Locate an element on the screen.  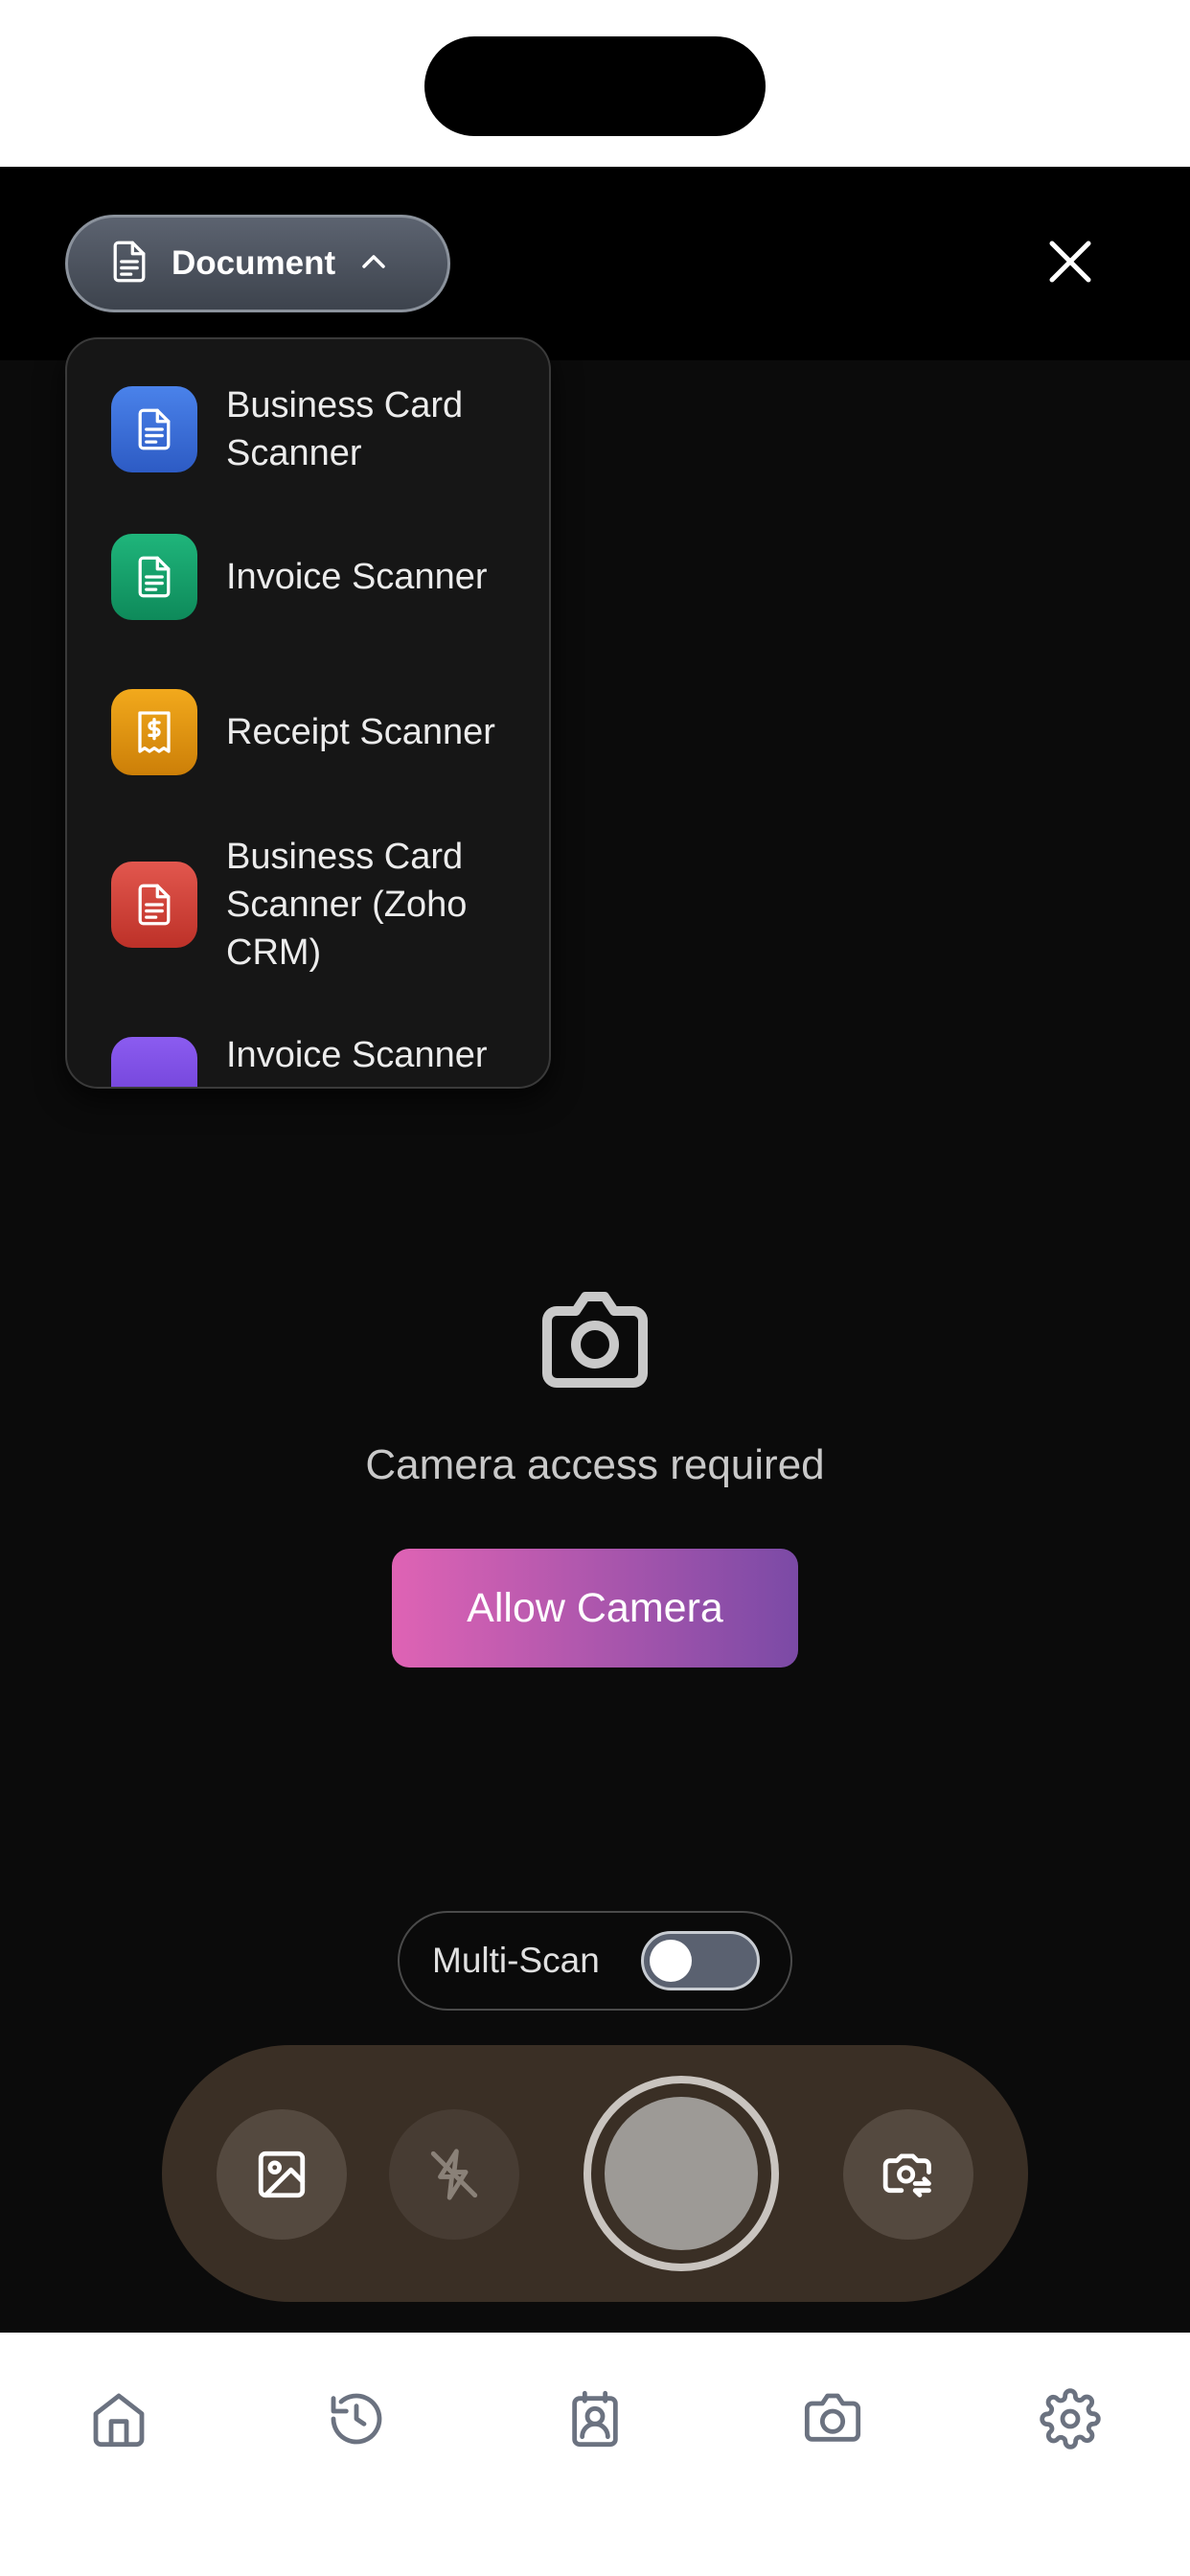
close-icon is located at coordinates (1070, 261).